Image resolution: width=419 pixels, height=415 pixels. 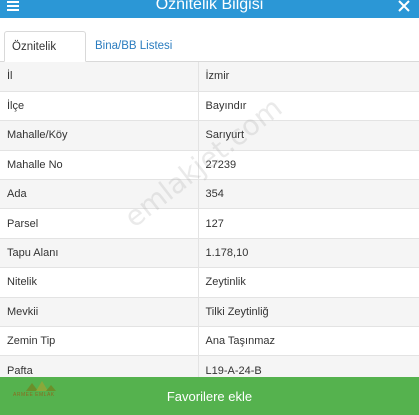 What do you see at coordinates (99, 282) in the screenshot?
I see `attribute-key: Nitelik` at bounding box center [99, 282].